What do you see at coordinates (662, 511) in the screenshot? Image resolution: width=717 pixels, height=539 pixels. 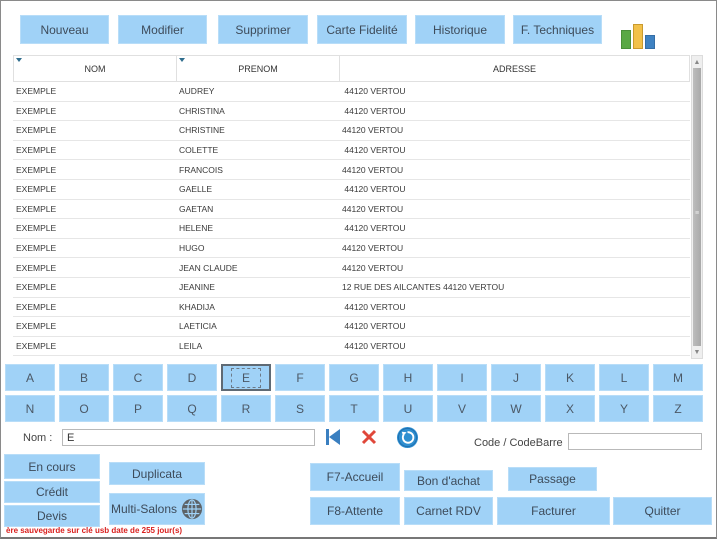 I see `quitter-button: Quitter` at bounding box center [662, 511].